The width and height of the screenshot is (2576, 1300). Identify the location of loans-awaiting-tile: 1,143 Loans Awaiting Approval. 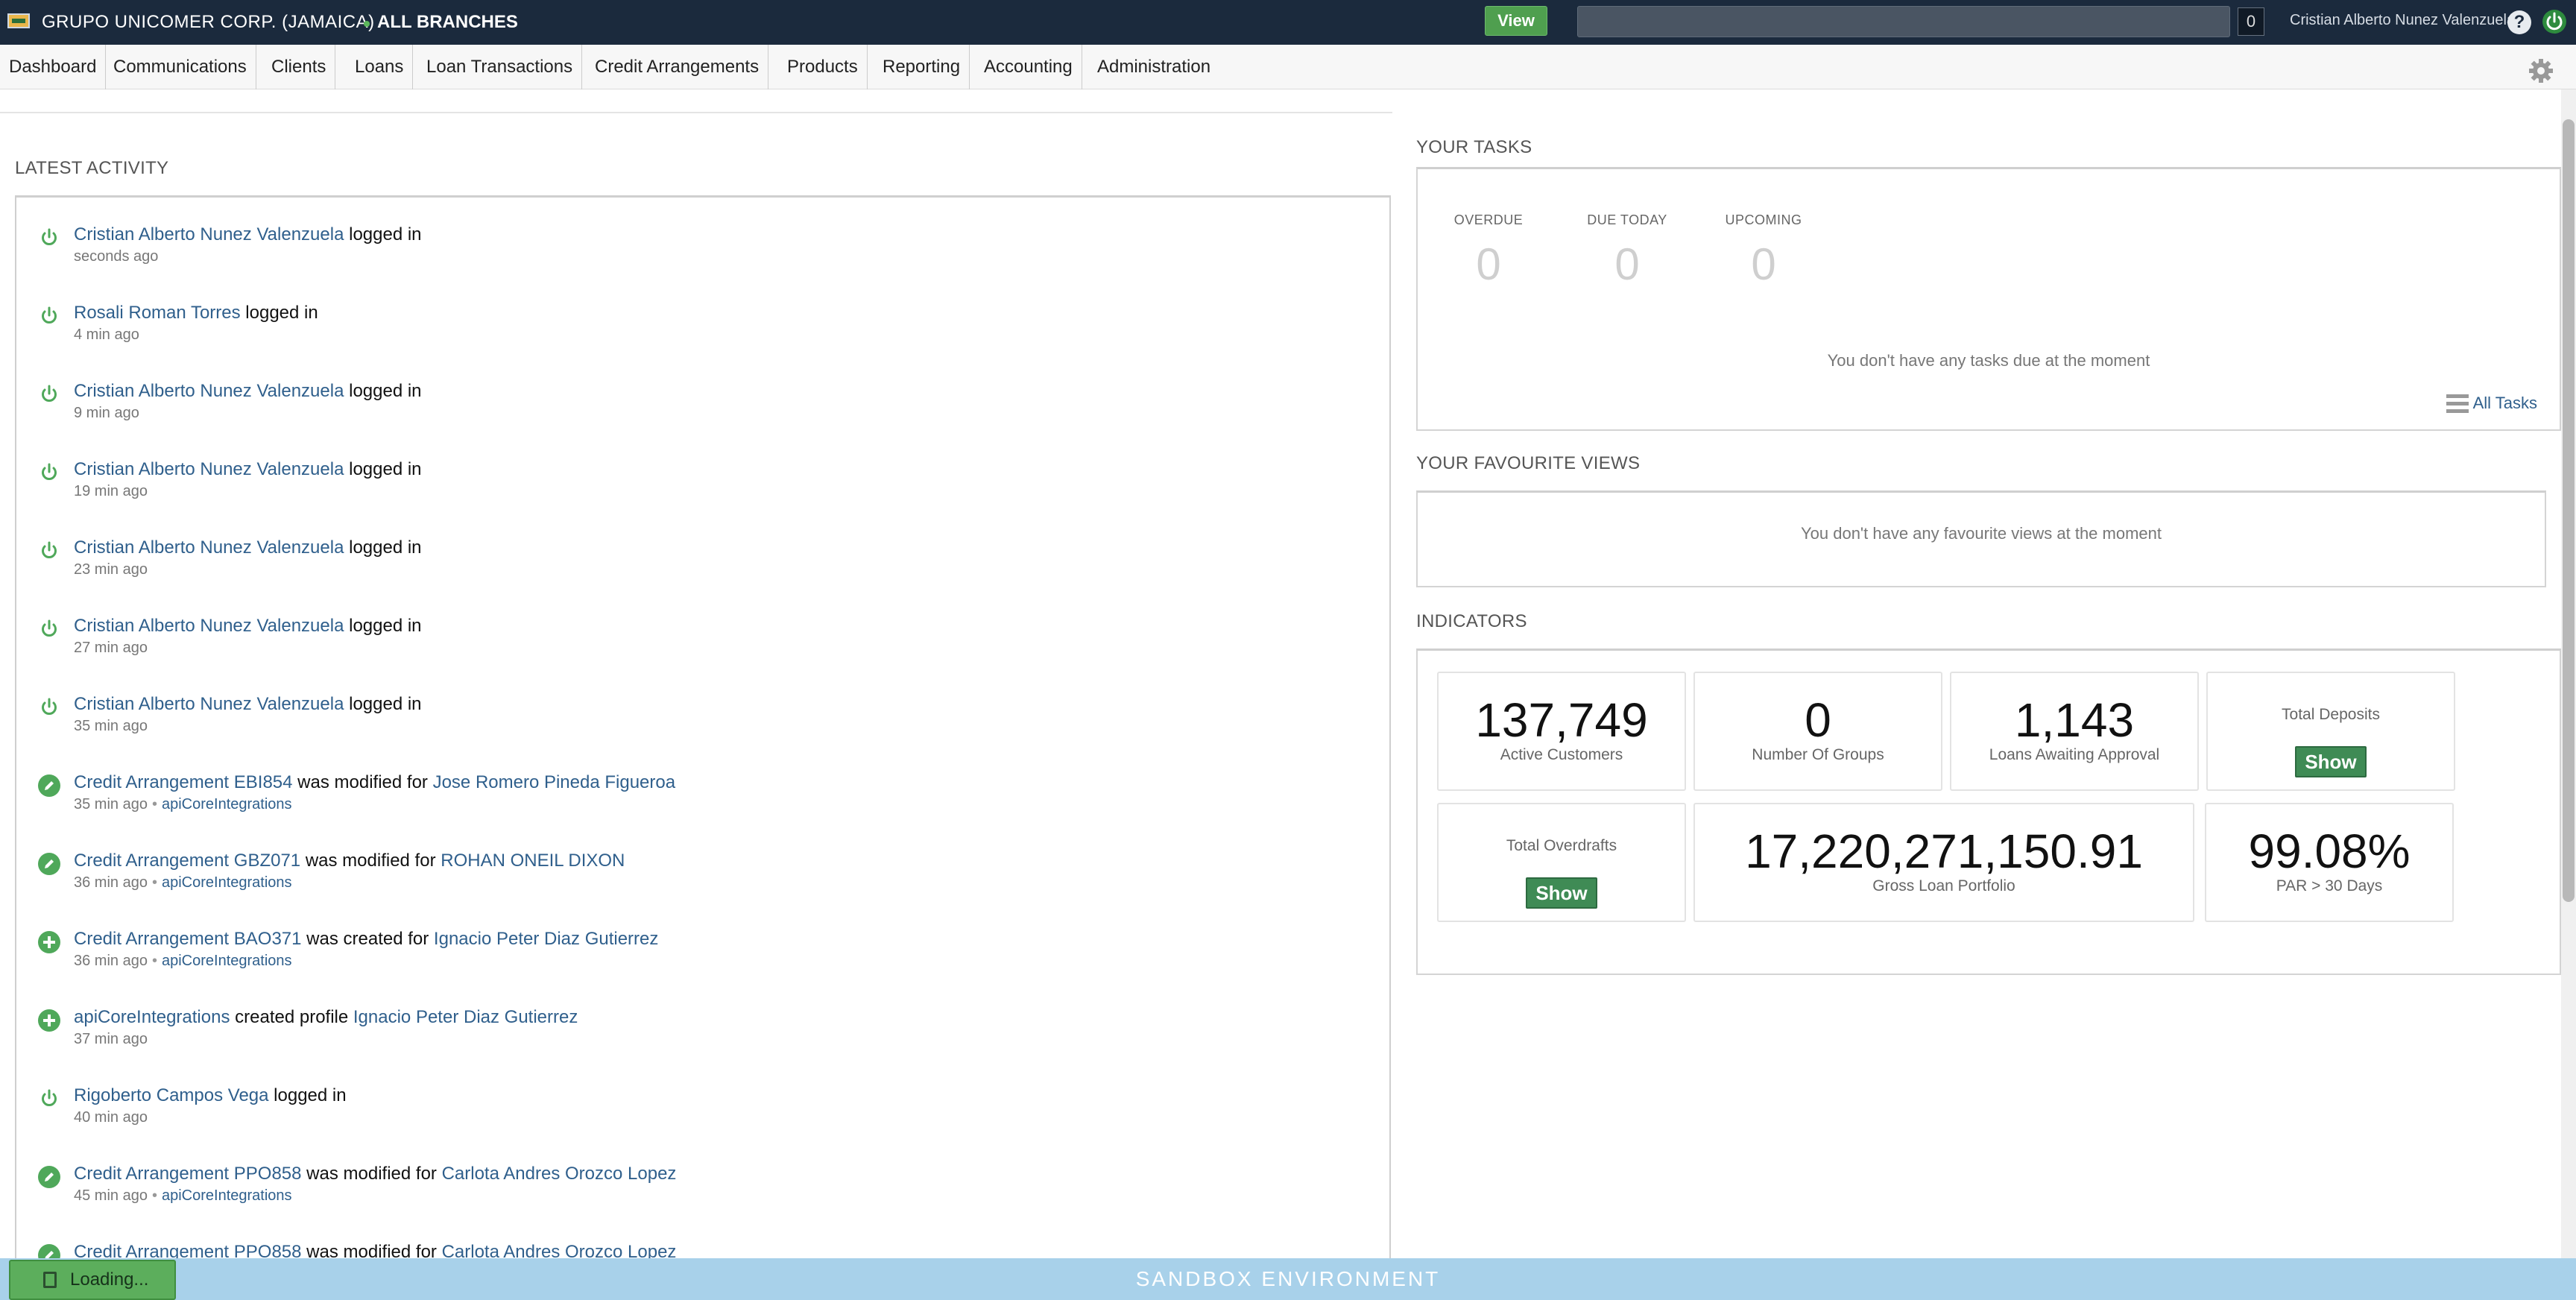
(2075, 732).